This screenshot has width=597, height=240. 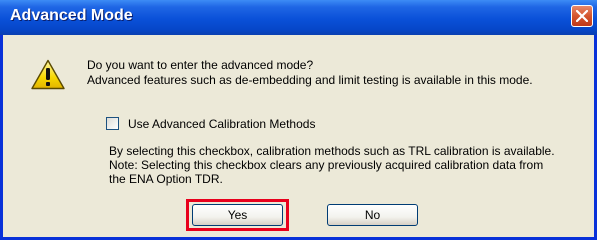 I want to click on close-button, so click(x=582, y=16).